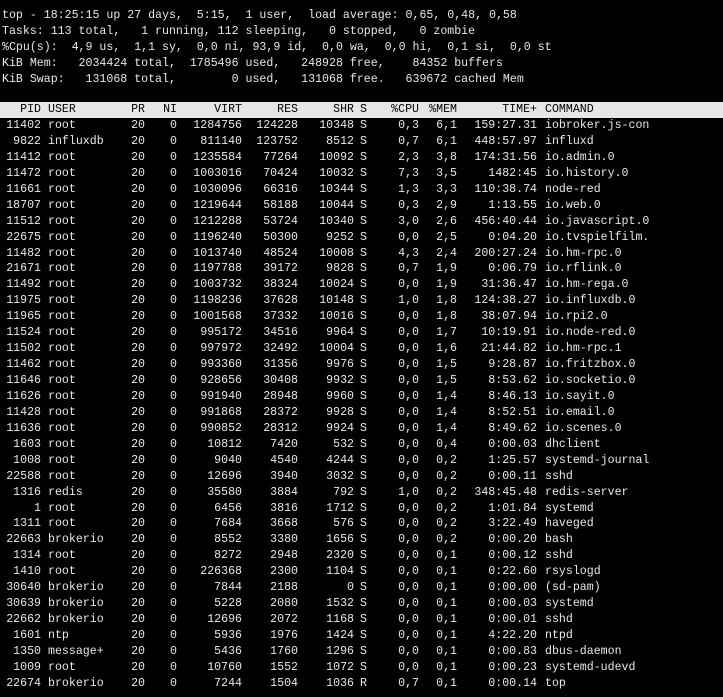 This screenshot has height=697, width=723. Describe the element at coordinates (221, 396) in the screenshot. I see `cell-virt: 991940` at that location.